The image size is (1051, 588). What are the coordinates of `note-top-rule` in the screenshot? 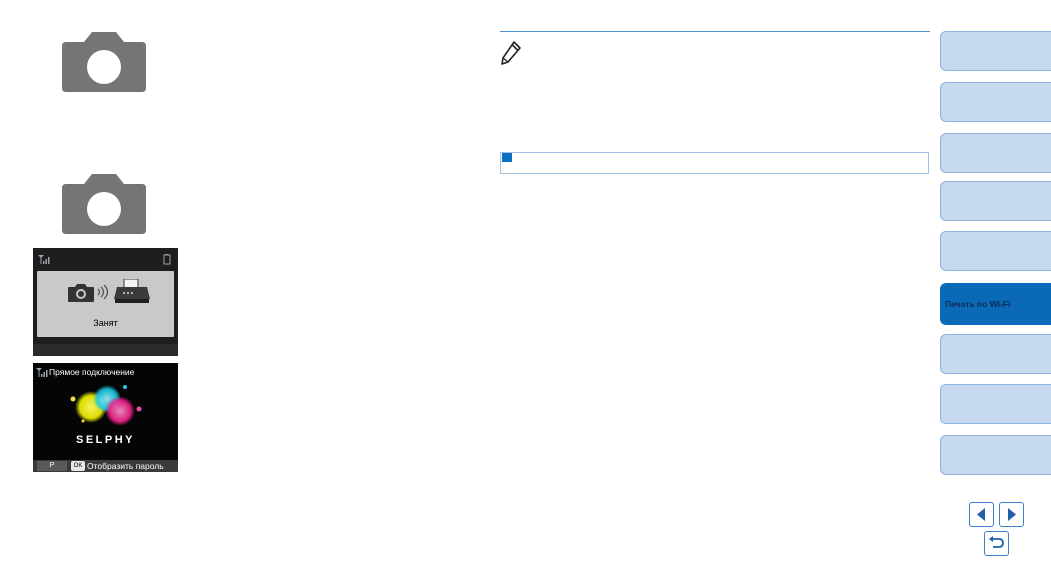 It's located at (715, 31).